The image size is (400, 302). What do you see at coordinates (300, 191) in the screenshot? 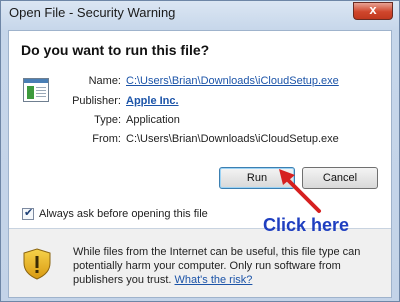
I see `arrow-icon` at bounding box center [300, 191].